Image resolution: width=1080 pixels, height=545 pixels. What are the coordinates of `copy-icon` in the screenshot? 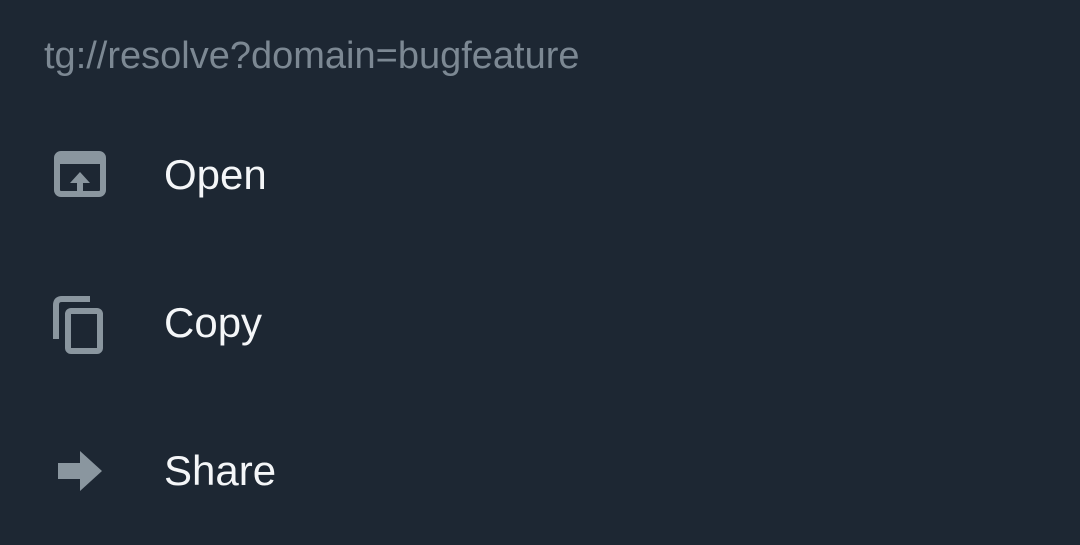 It's located at (80, 325).